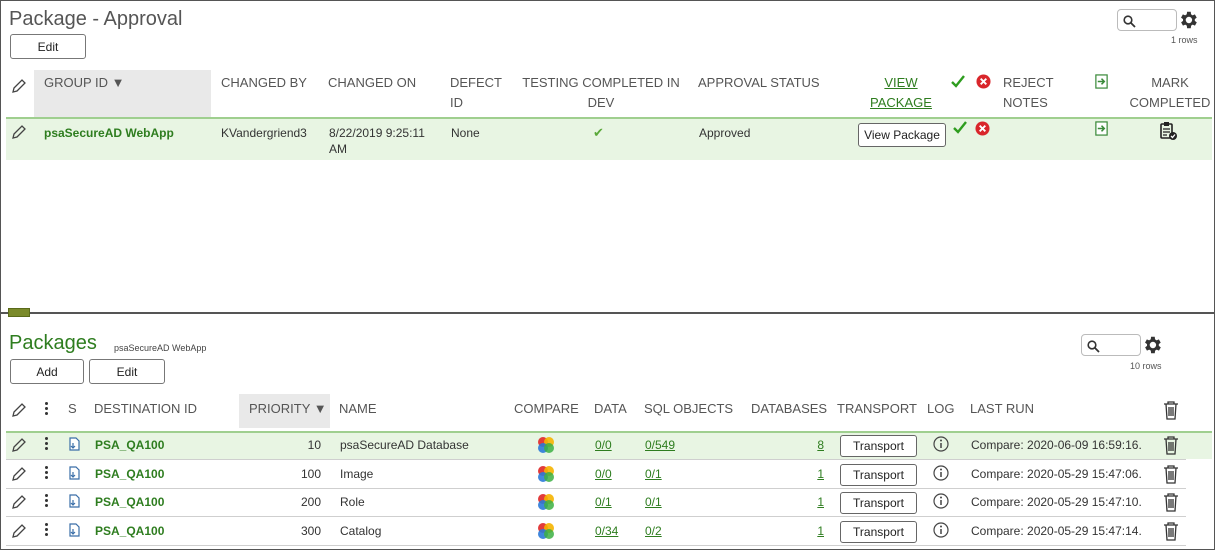 This screenshot has width=1215, height=550. I want to click on page-title: Package - Approval, so click(96, 19).